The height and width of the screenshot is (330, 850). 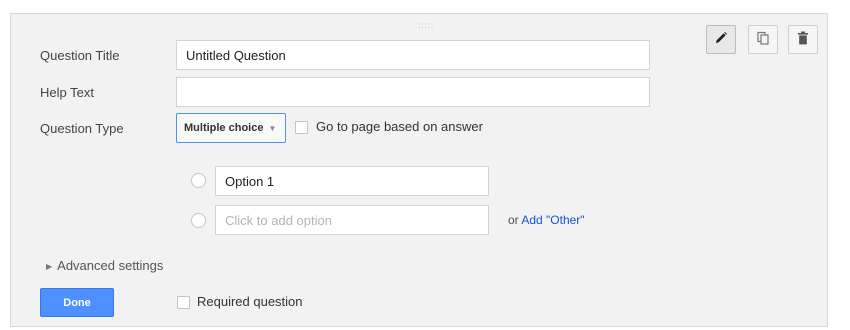 I want to click on option-1-input, so click(x=352, y=181).